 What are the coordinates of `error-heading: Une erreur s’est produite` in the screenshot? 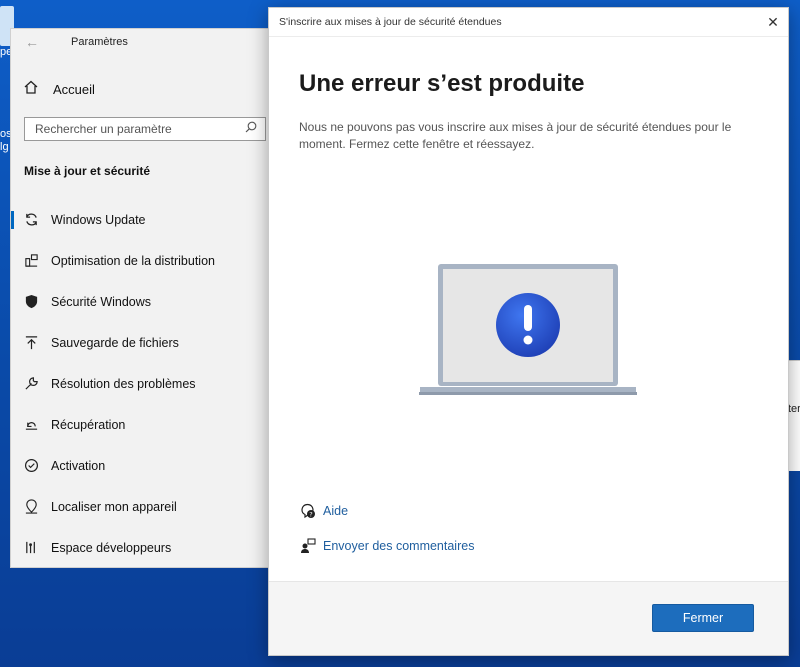 It's located at (442, 83).